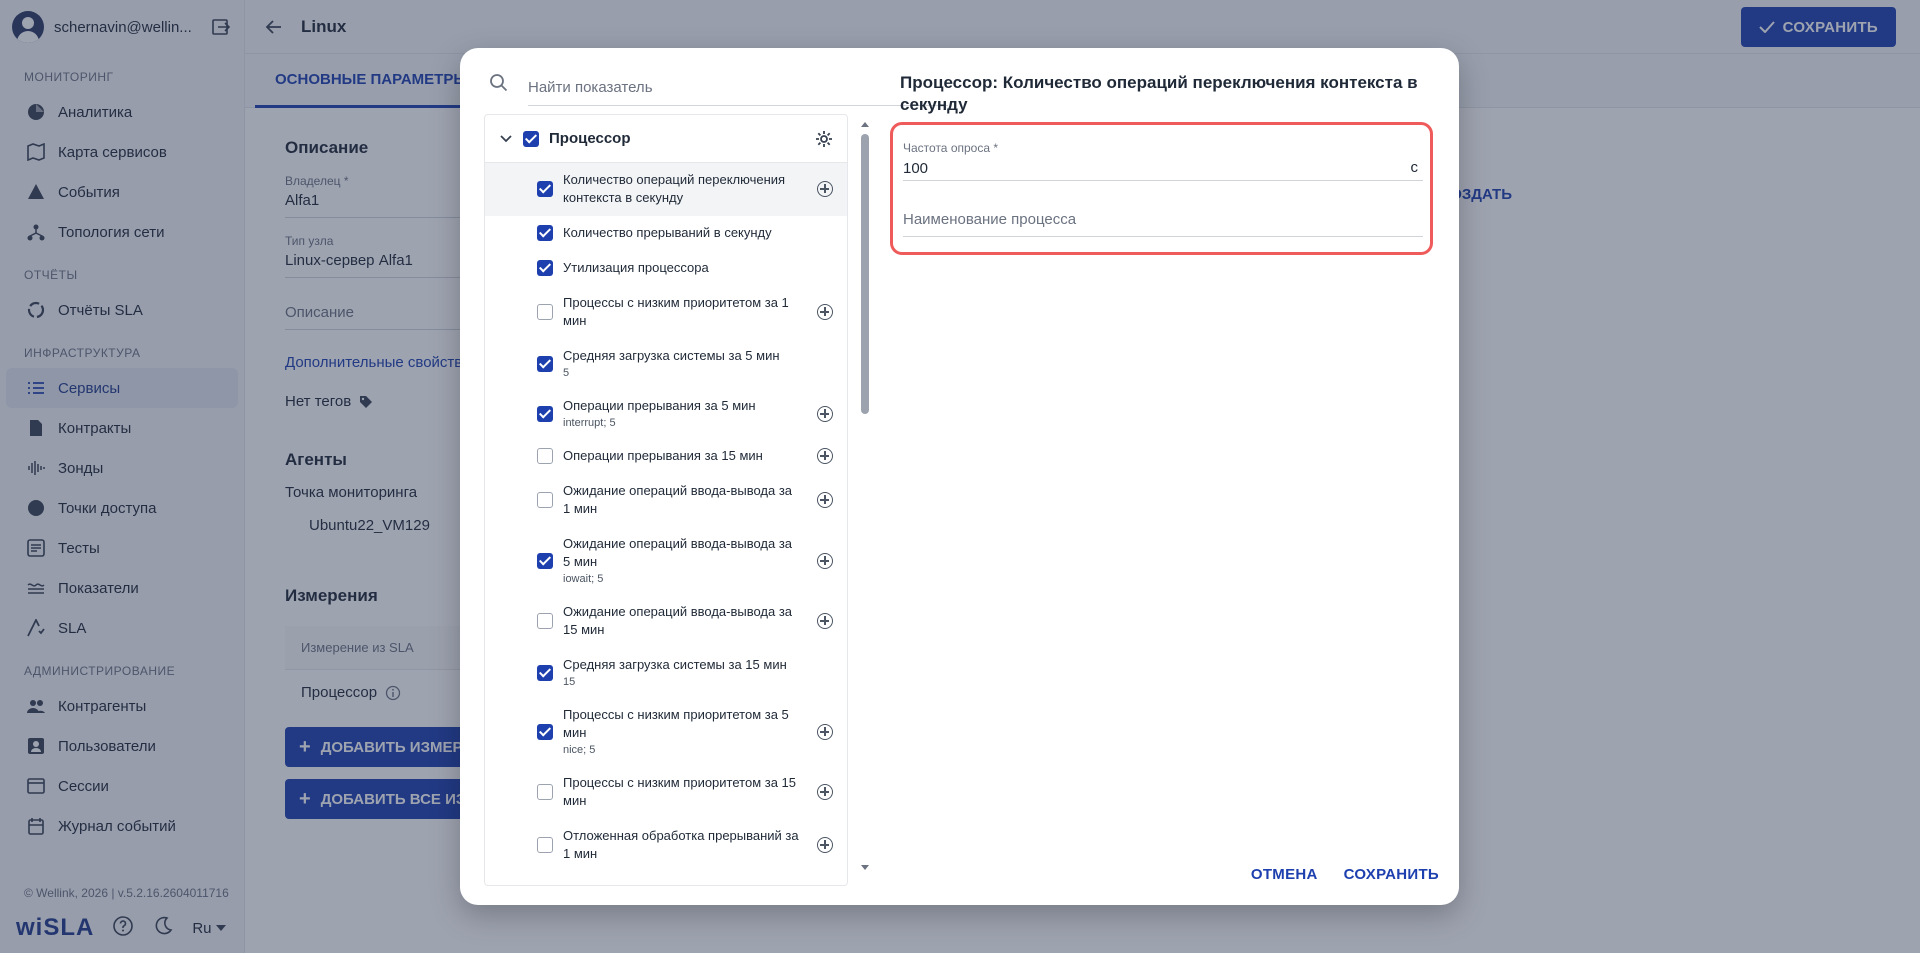 Image resolution: width=1920 pixels, height=953 pixels. I want to click on metric-item: Отложенная обработка прерываний за 1 мин, so click(666, 845).